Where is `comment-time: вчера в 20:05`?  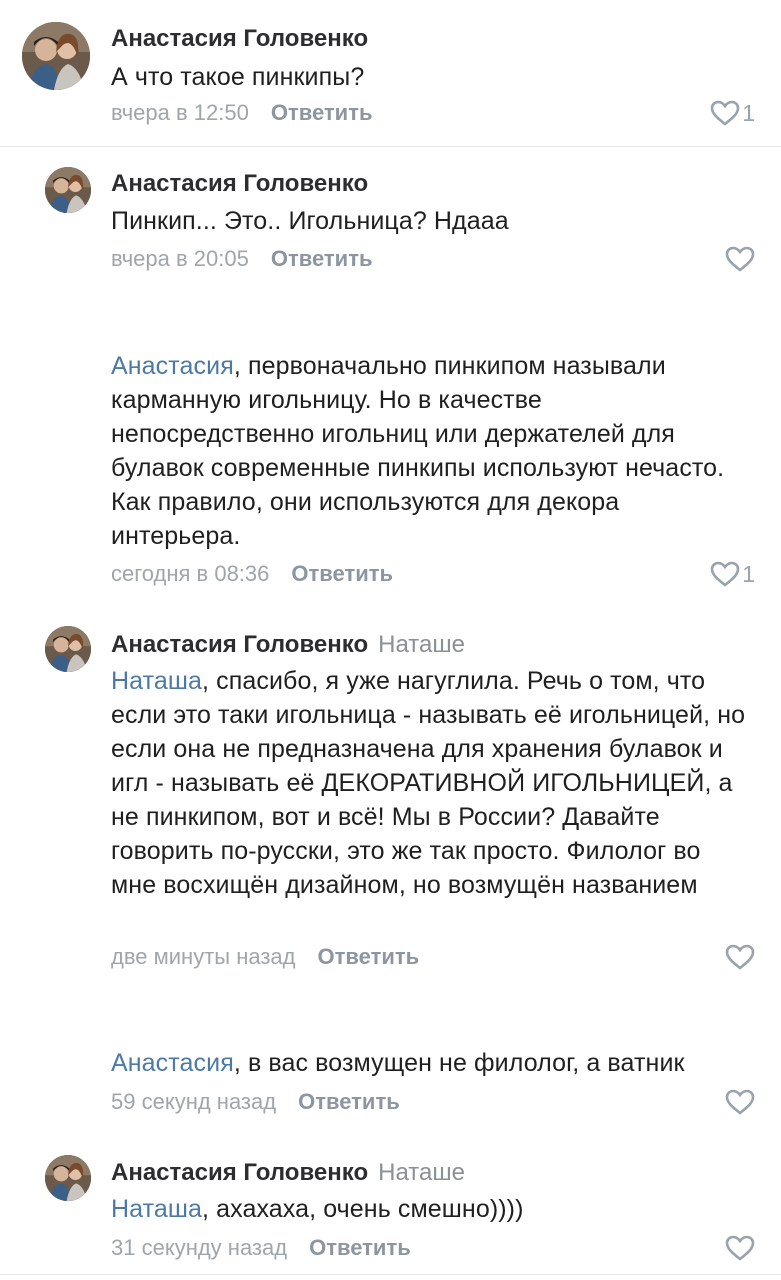 comment-time: вчера в 20:05 is located at coordinates (180, 258).